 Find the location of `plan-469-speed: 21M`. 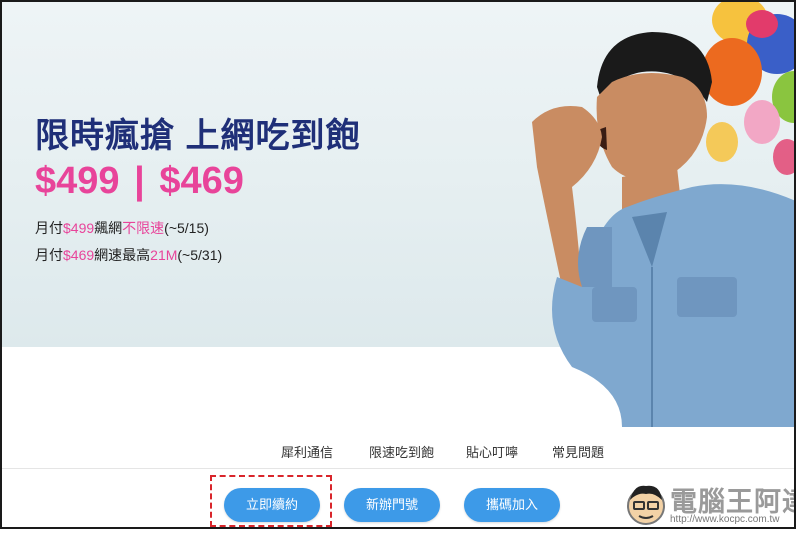

plan-469-speed: 21M is located at coordinates (164, 255).